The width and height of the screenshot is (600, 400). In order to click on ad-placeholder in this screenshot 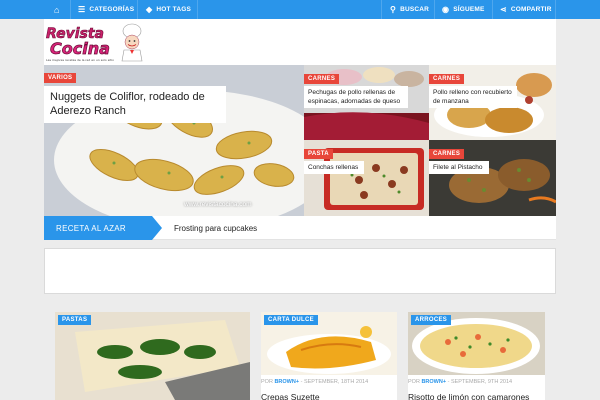, I will do `click(300, 271)`.